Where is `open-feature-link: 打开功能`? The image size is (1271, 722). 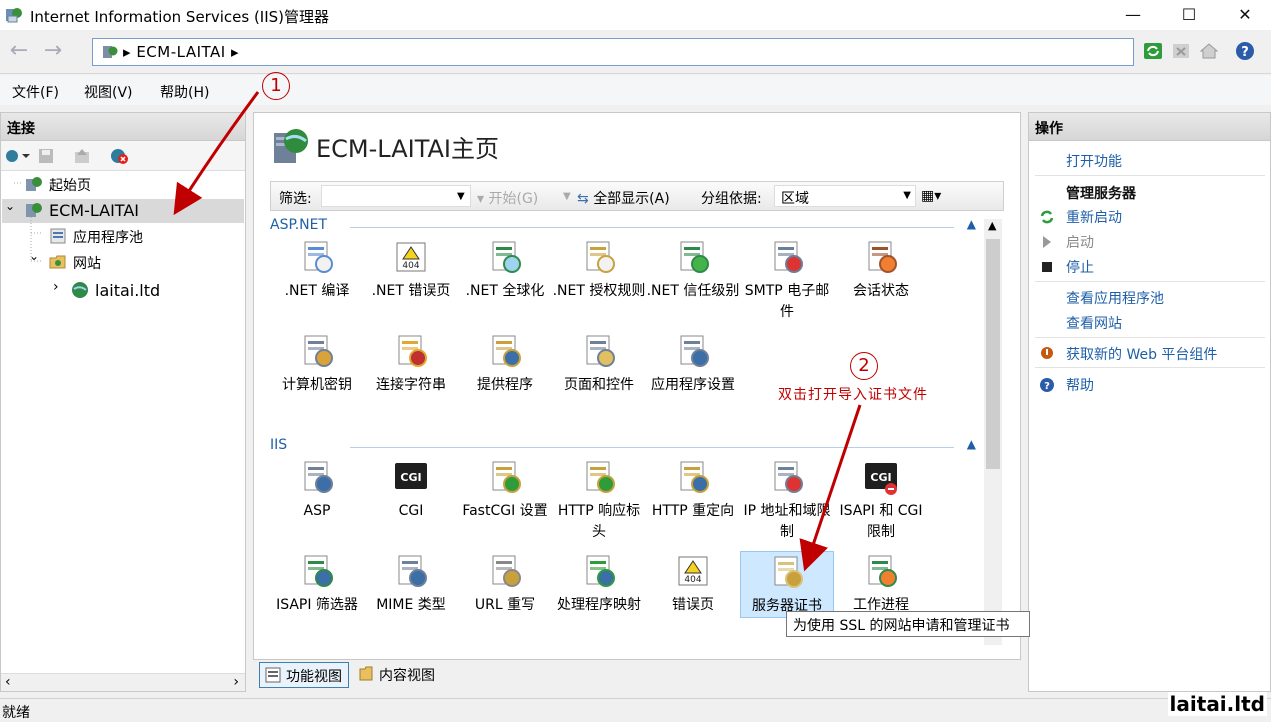 open-feature-link: 打开功能 is located at coordinates (1094, 161).